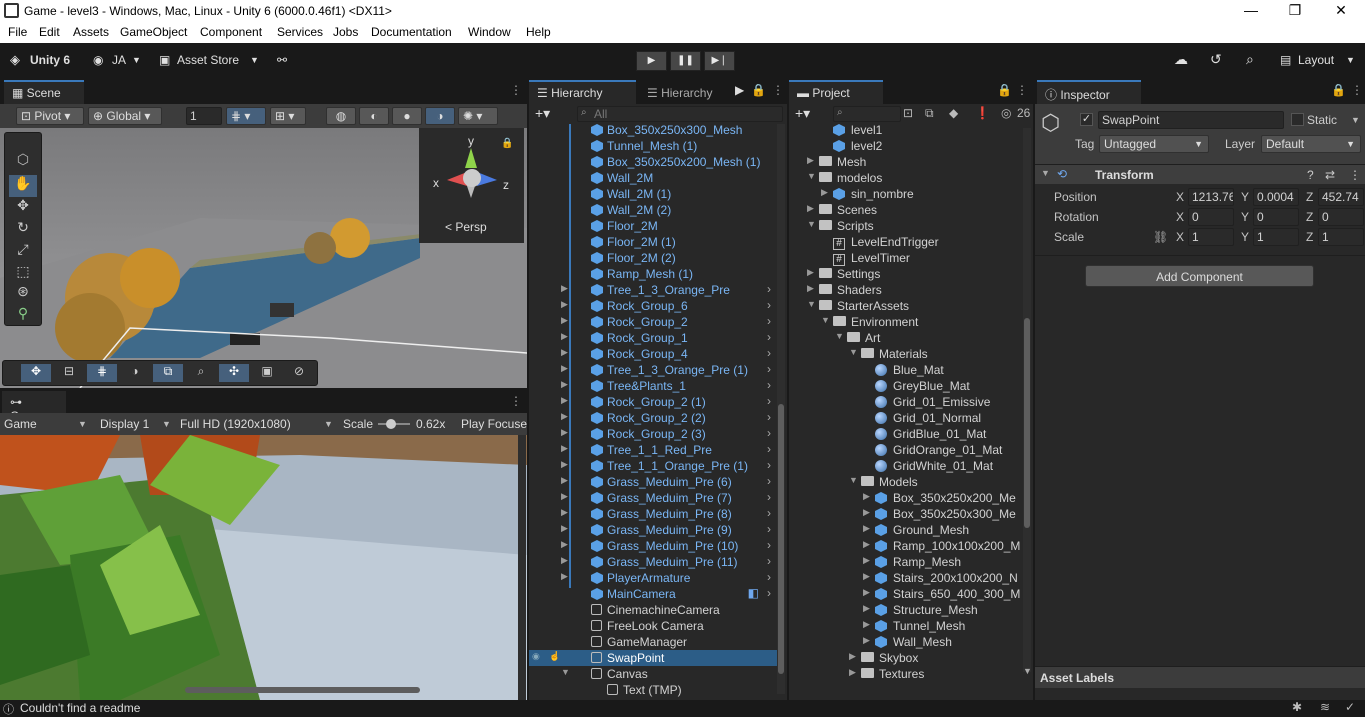  I want to click on play-focused-dropdown: Play Focused, so click(494, 424).